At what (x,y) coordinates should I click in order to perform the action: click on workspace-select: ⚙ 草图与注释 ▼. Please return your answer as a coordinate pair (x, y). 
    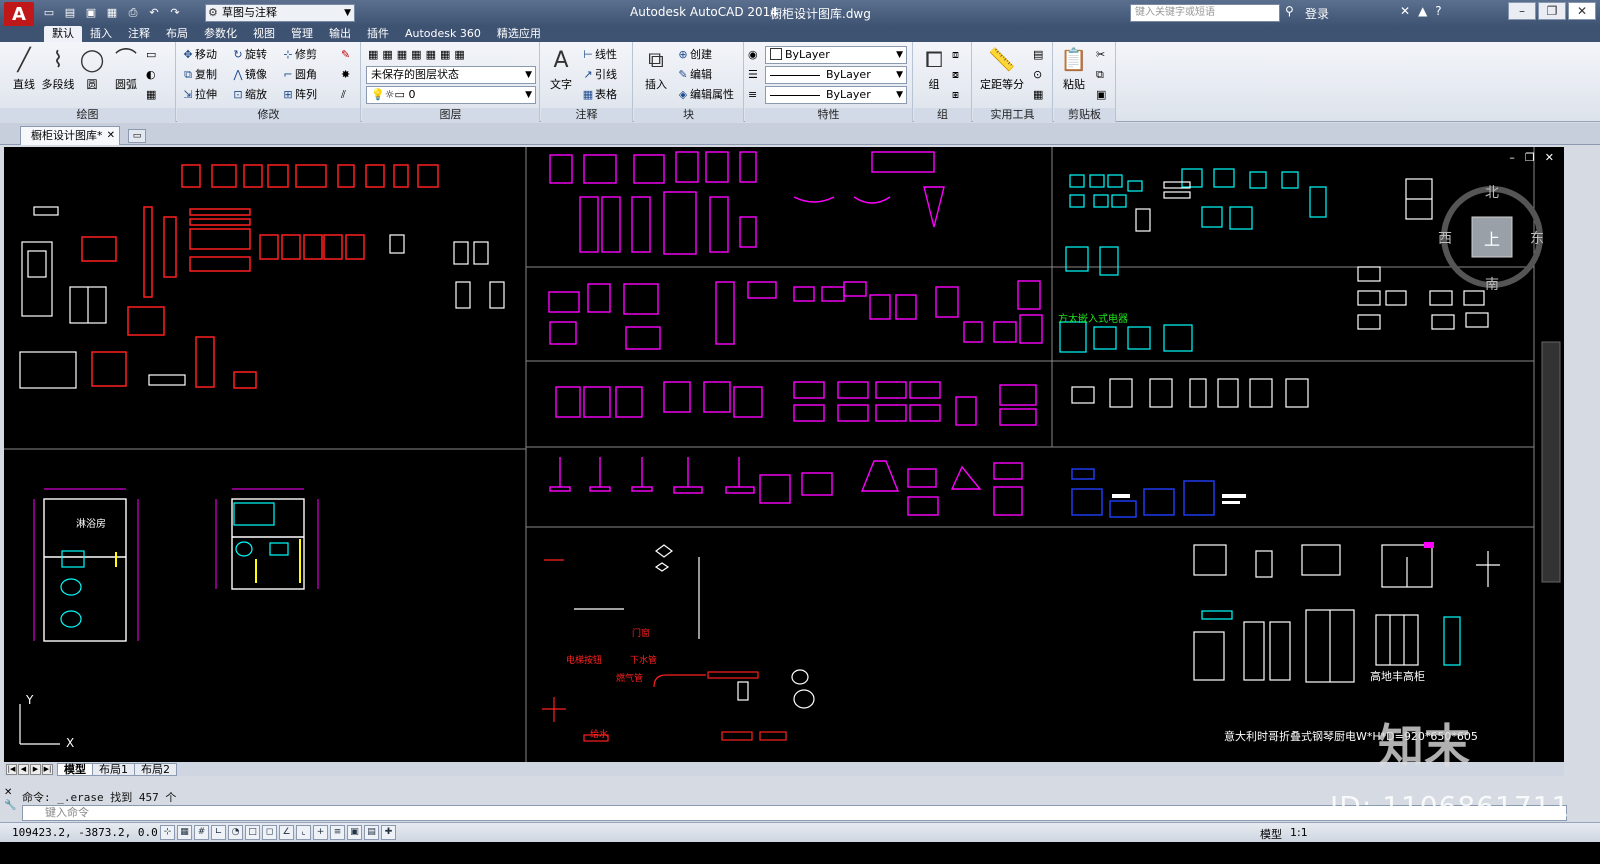
    Looking at the image, I should click on (280, 13).